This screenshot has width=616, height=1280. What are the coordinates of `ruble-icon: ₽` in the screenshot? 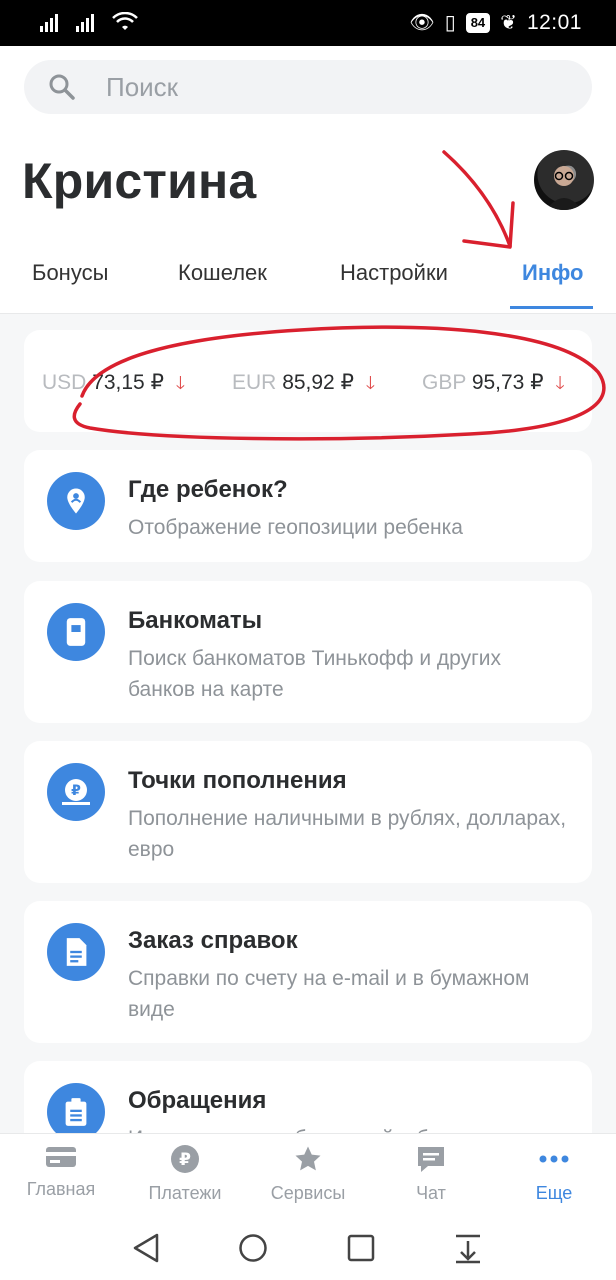 It's located at (185, 1159).